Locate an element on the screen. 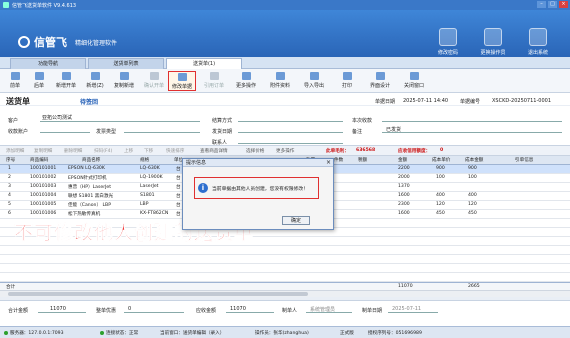 The height and width of the screenshot is (338, 570). table-cell: 佳能（Canon） LBP is located at coordinates (89, 205).